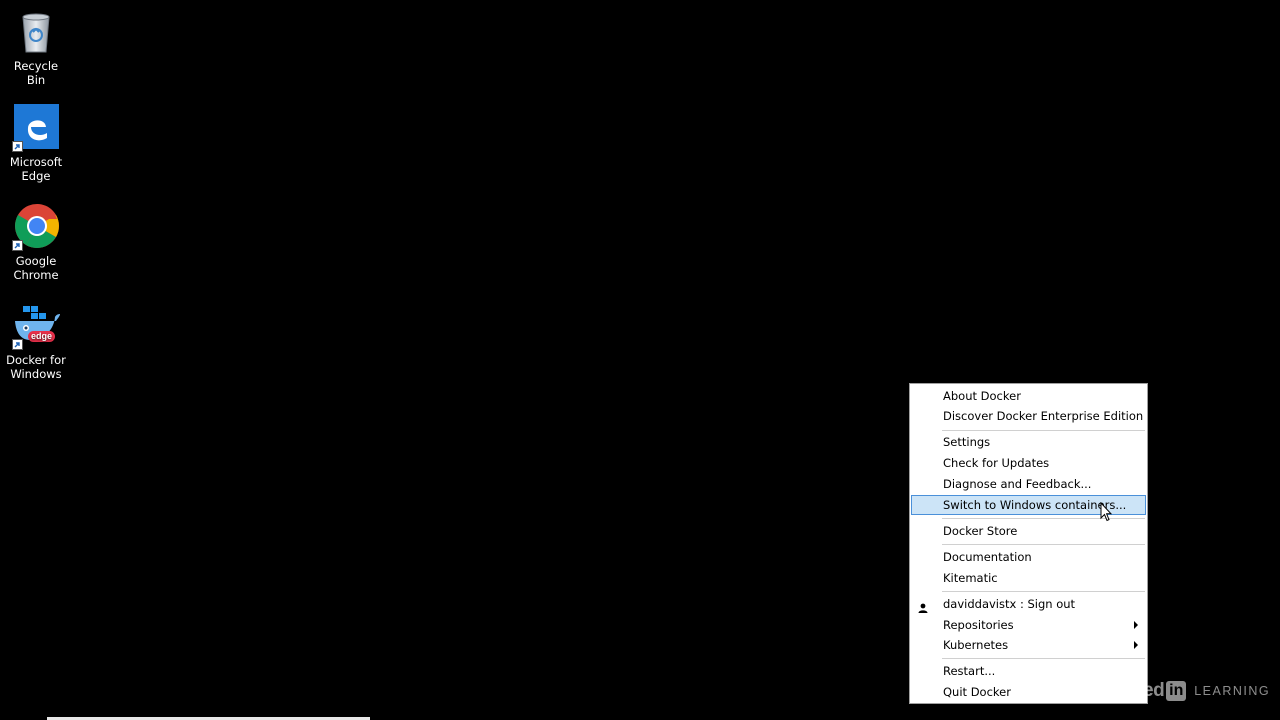 Image resolution: width=1280 pixels, height=720 pixels. What do you see at coordinates (1028, 645) in the screenshot?
I see `menu-item-kubernetes: Kubernetes` at bounding box center [1028, 645].